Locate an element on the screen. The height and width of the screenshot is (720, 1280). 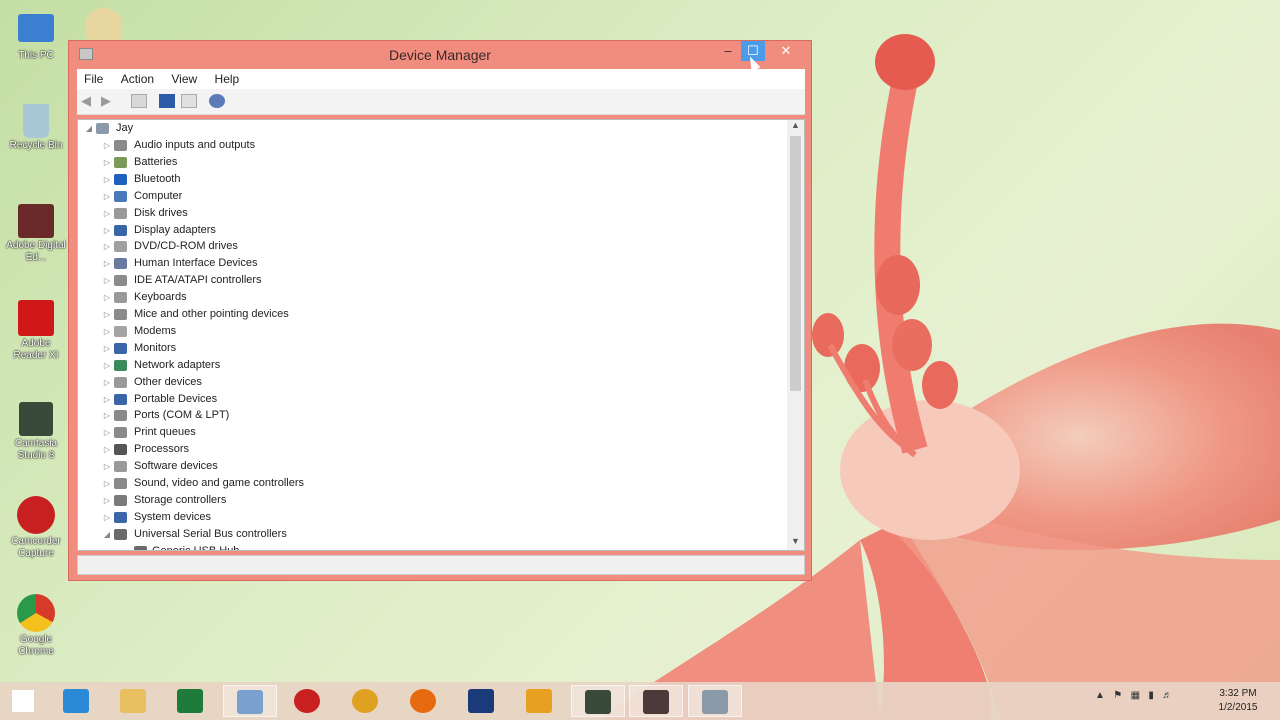
desktop-icon-camcorder: Camcorder Capture is located at coordinates (36, 528).